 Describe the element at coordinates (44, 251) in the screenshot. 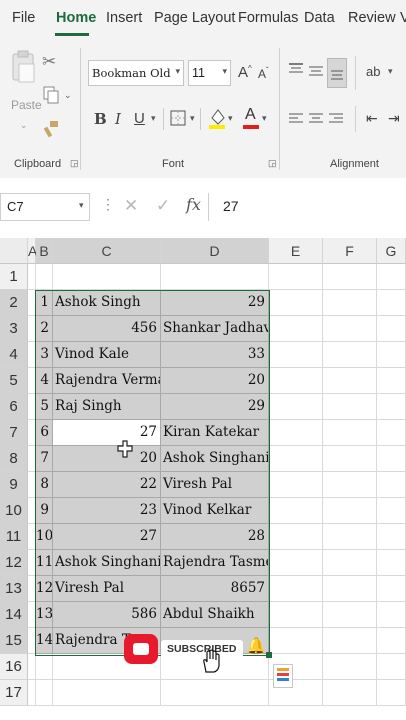

I see `column-header-b: B` at that location.